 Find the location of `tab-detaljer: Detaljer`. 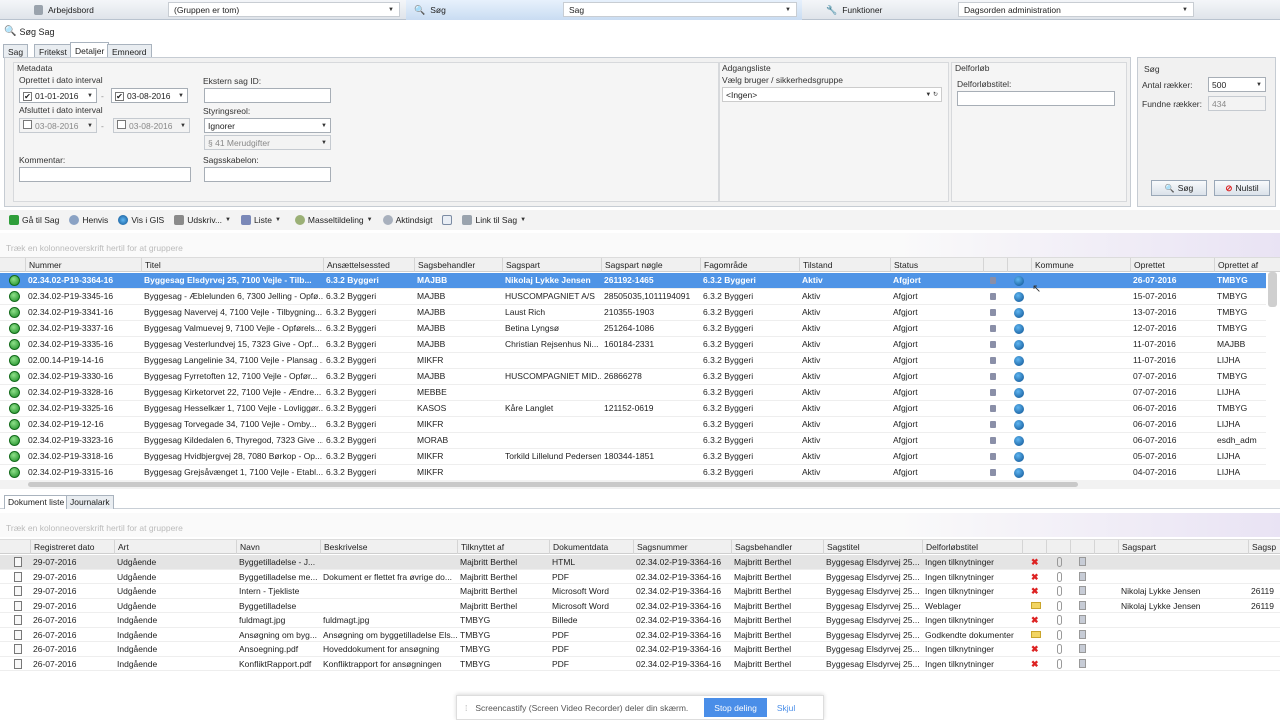

tab-detaljer: Detaljer is located at coordinates (90, 50).